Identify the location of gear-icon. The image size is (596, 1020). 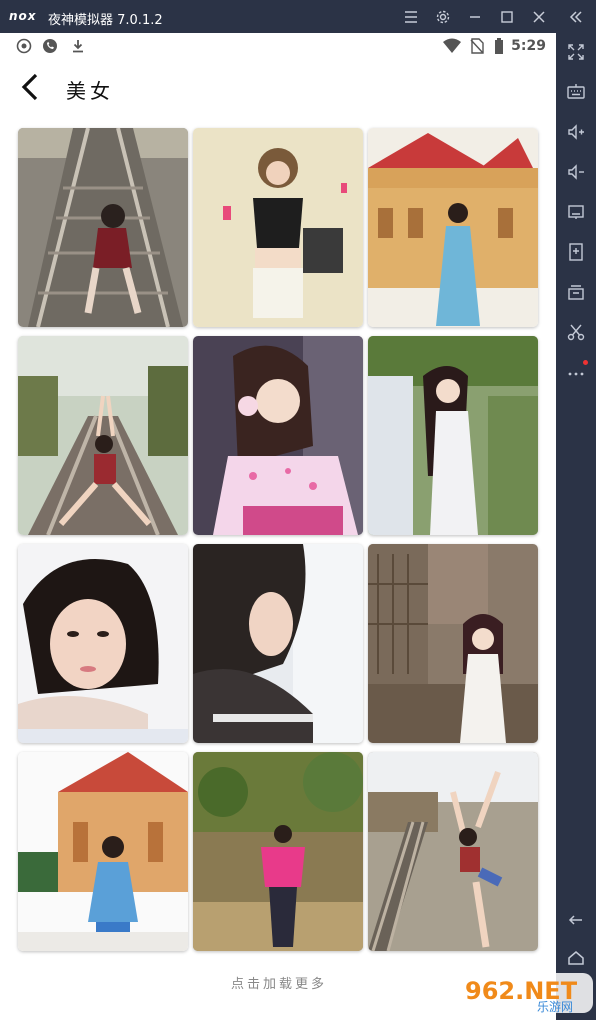
(443, 16).